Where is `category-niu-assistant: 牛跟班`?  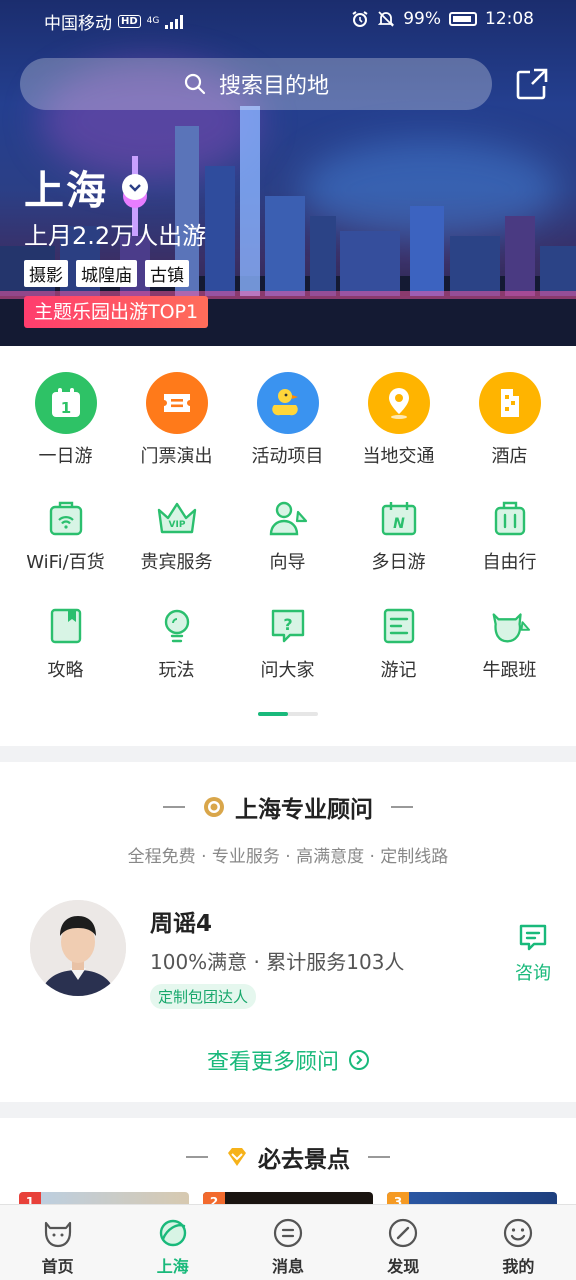
category-niu-assistant: 牛跟班 is located at coordinates (509, 643).